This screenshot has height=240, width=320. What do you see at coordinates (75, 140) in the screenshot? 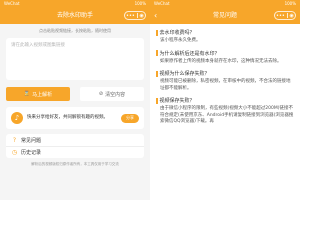
I see `menu-item-faq: ? 常见问题` at bounding box center [75, 140].